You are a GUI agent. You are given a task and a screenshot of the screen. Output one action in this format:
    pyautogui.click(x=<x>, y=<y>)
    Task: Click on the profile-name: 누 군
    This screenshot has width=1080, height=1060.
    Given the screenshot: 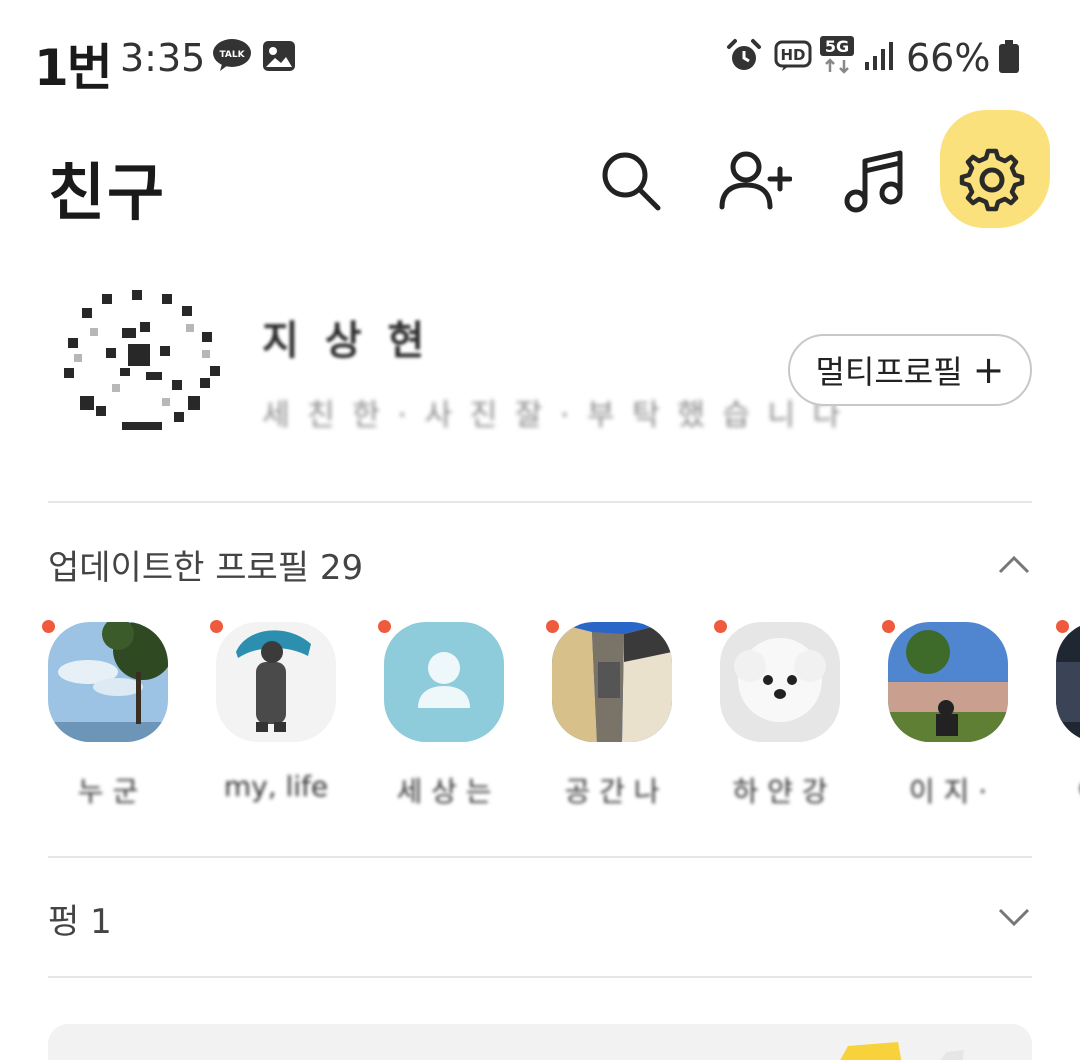 What is the action you would take?
    pyautogui.click(x=108, y=791)
    